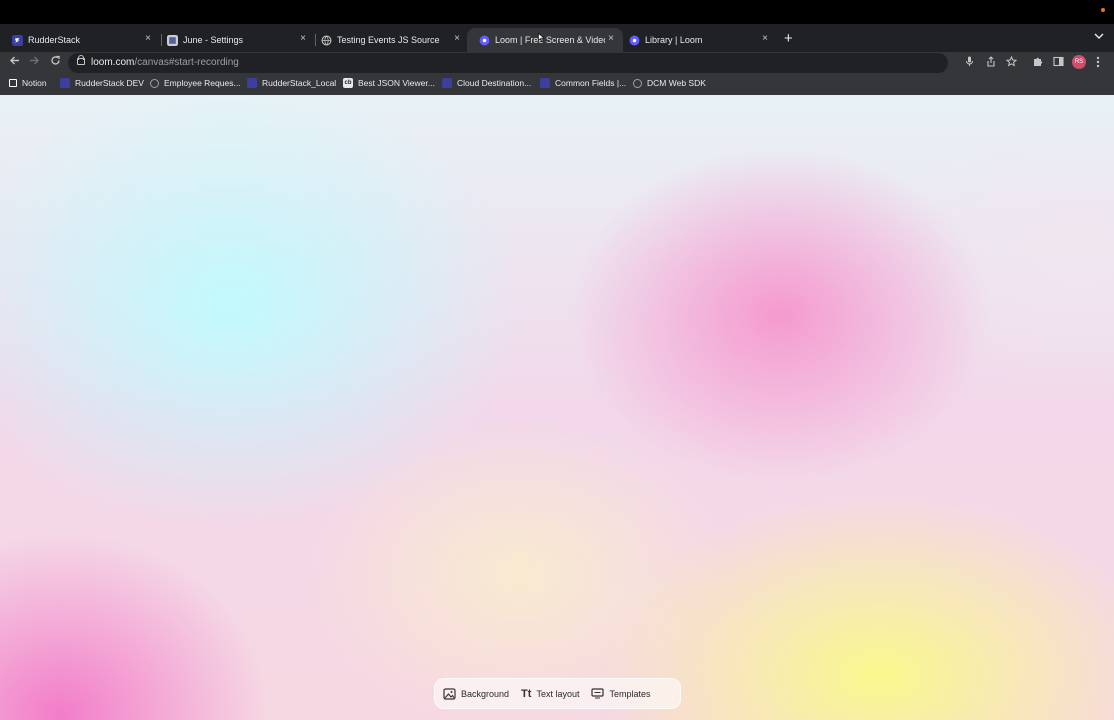  Describe the element at coordinates (326, 40) in the screenshot. I see `globe-favicon-icon` at that location.